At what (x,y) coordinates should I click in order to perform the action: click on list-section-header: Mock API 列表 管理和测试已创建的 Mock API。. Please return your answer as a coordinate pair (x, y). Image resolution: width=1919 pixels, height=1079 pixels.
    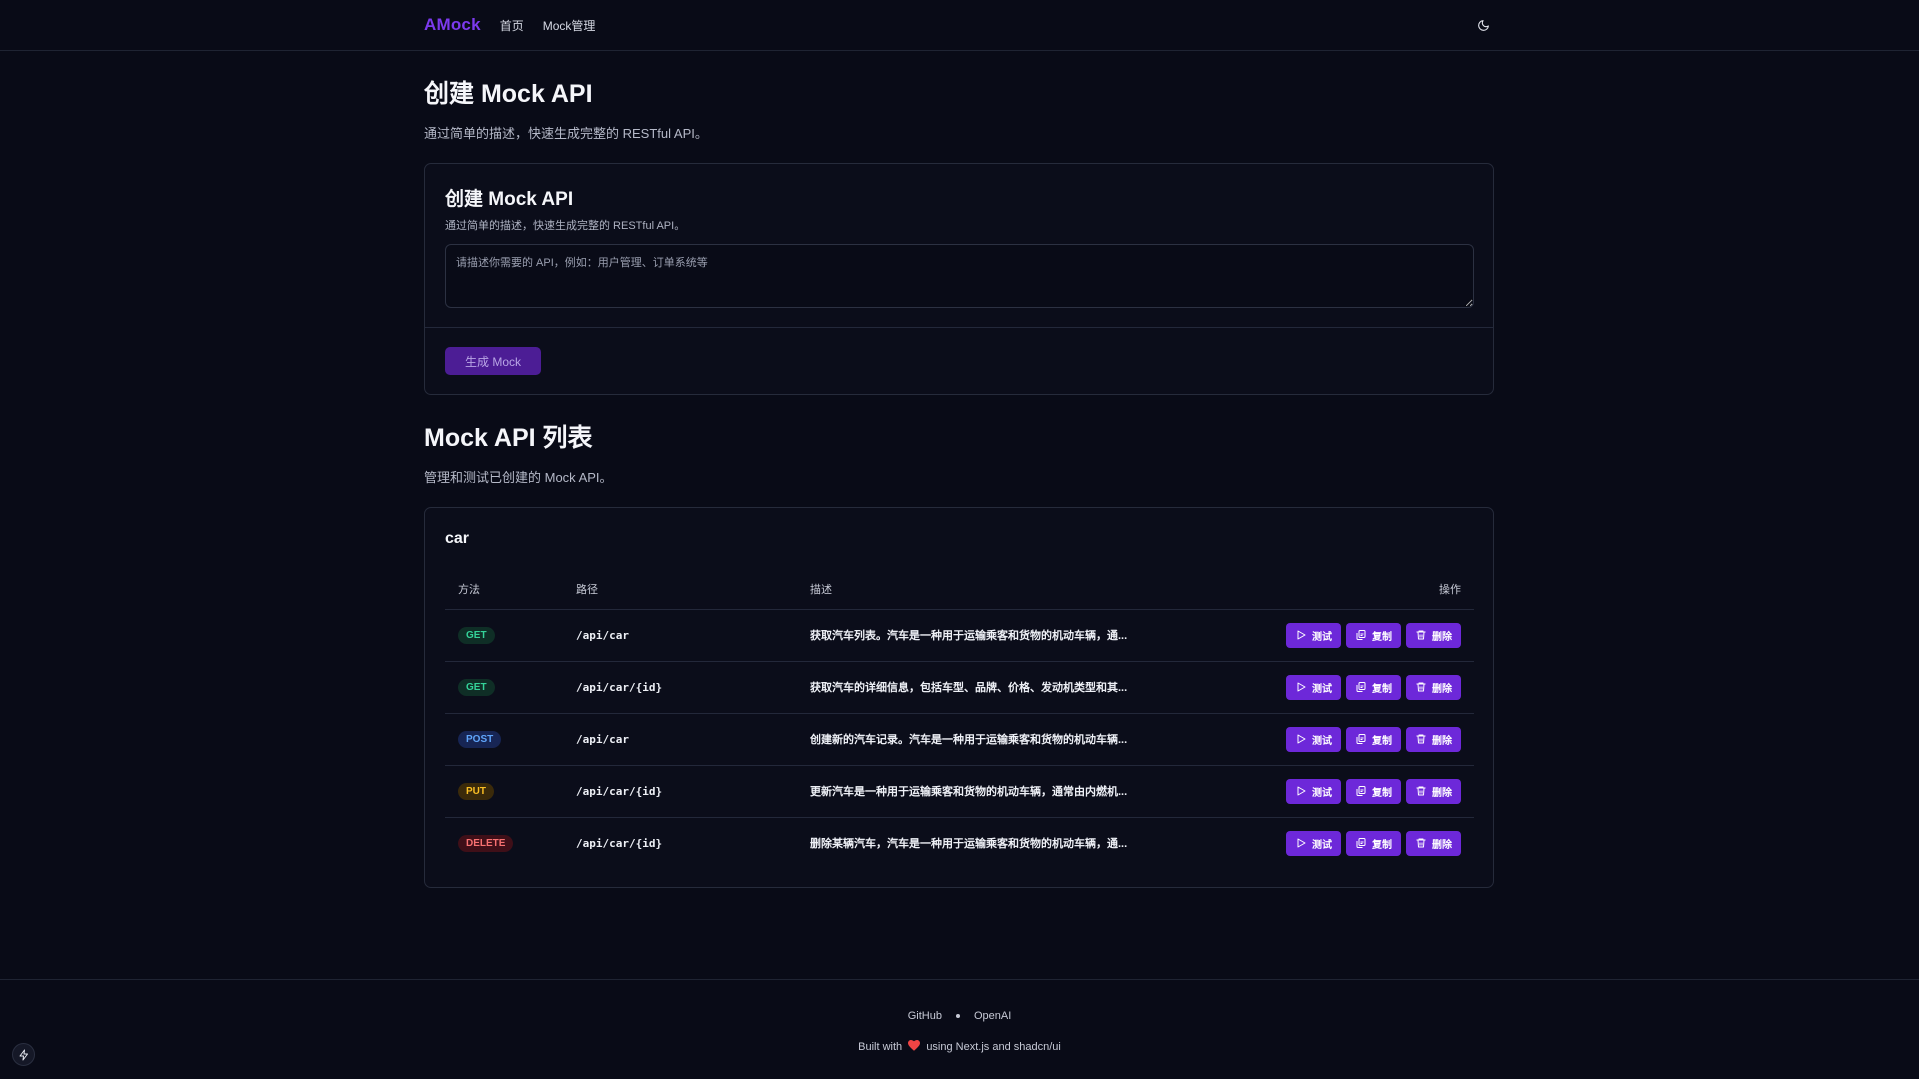
    Looking at the image, I should click on (959, 452).